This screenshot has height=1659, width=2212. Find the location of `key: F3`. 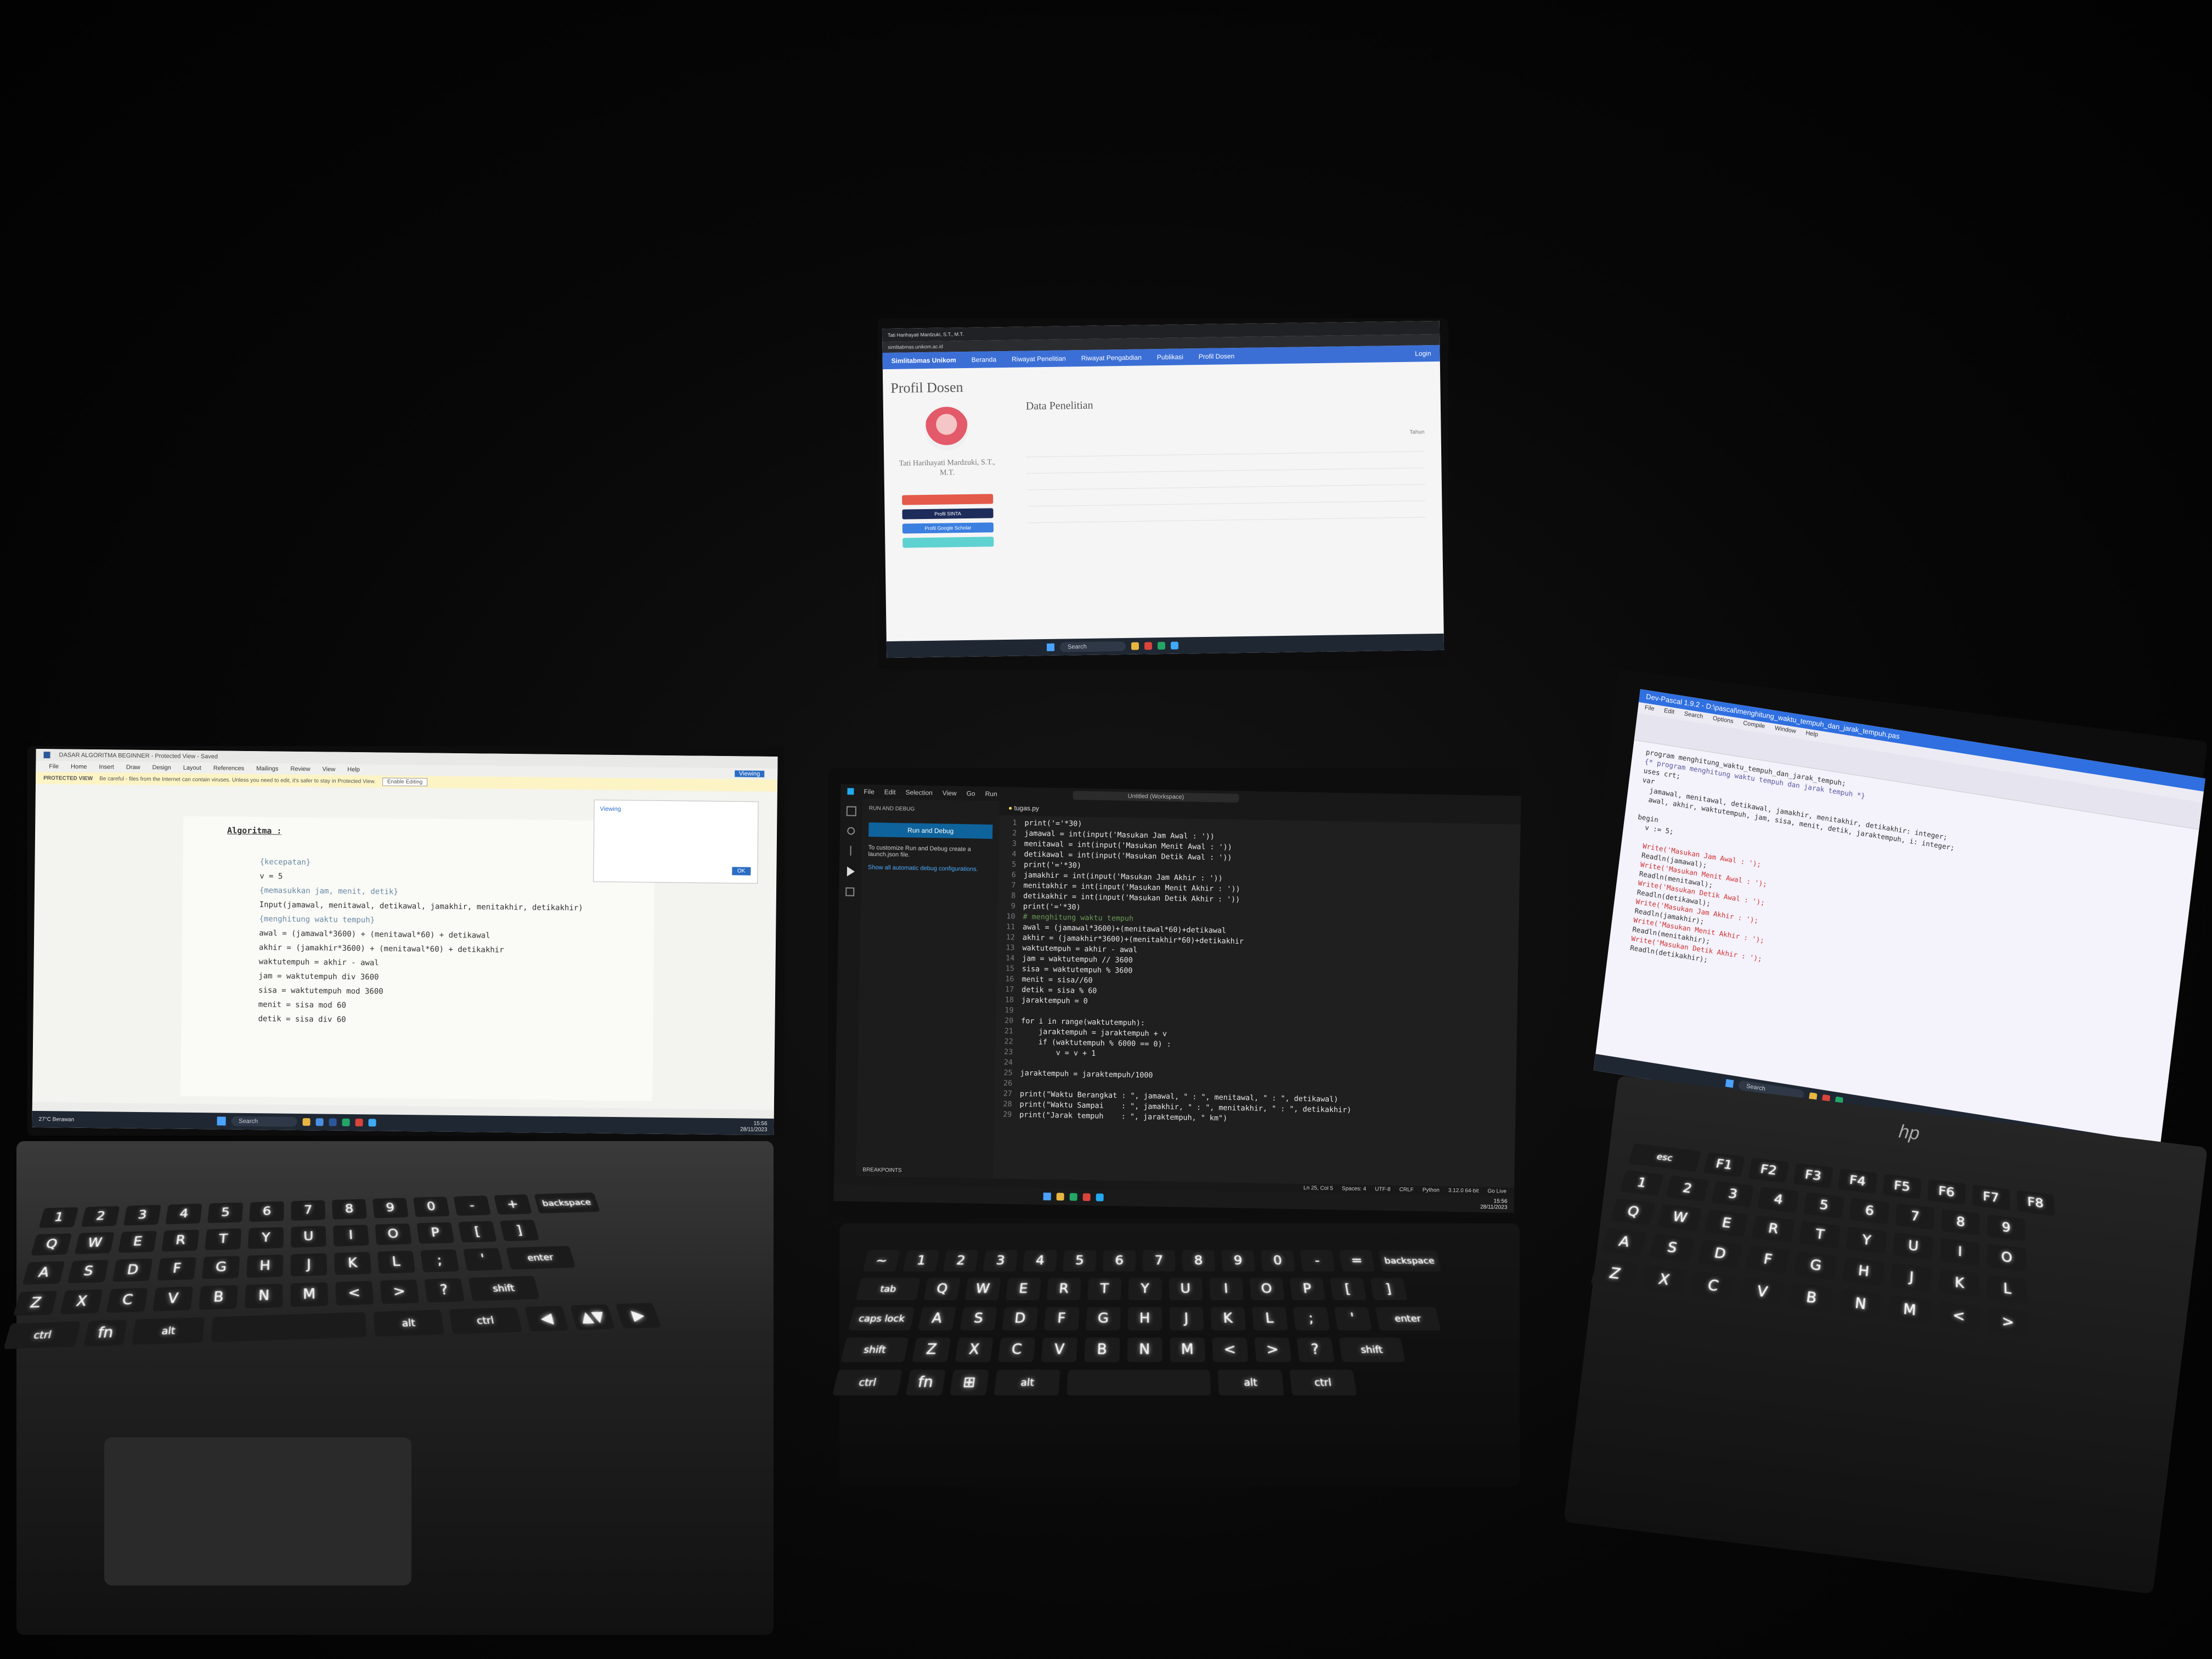

key: F3 is located at coordinates (1813, 1176).